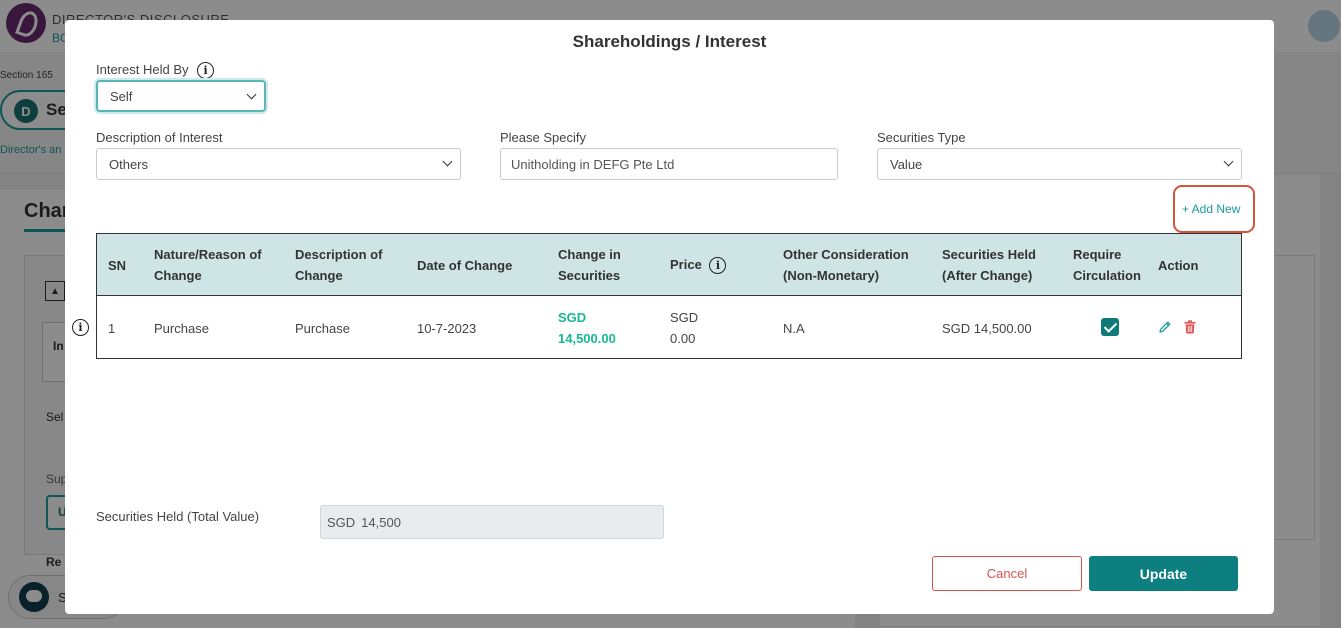  What do you see at coordinates (987, 275) in the screenshot?
I see `col-held-line2: (After Change)` at bounding box center [987, 275].